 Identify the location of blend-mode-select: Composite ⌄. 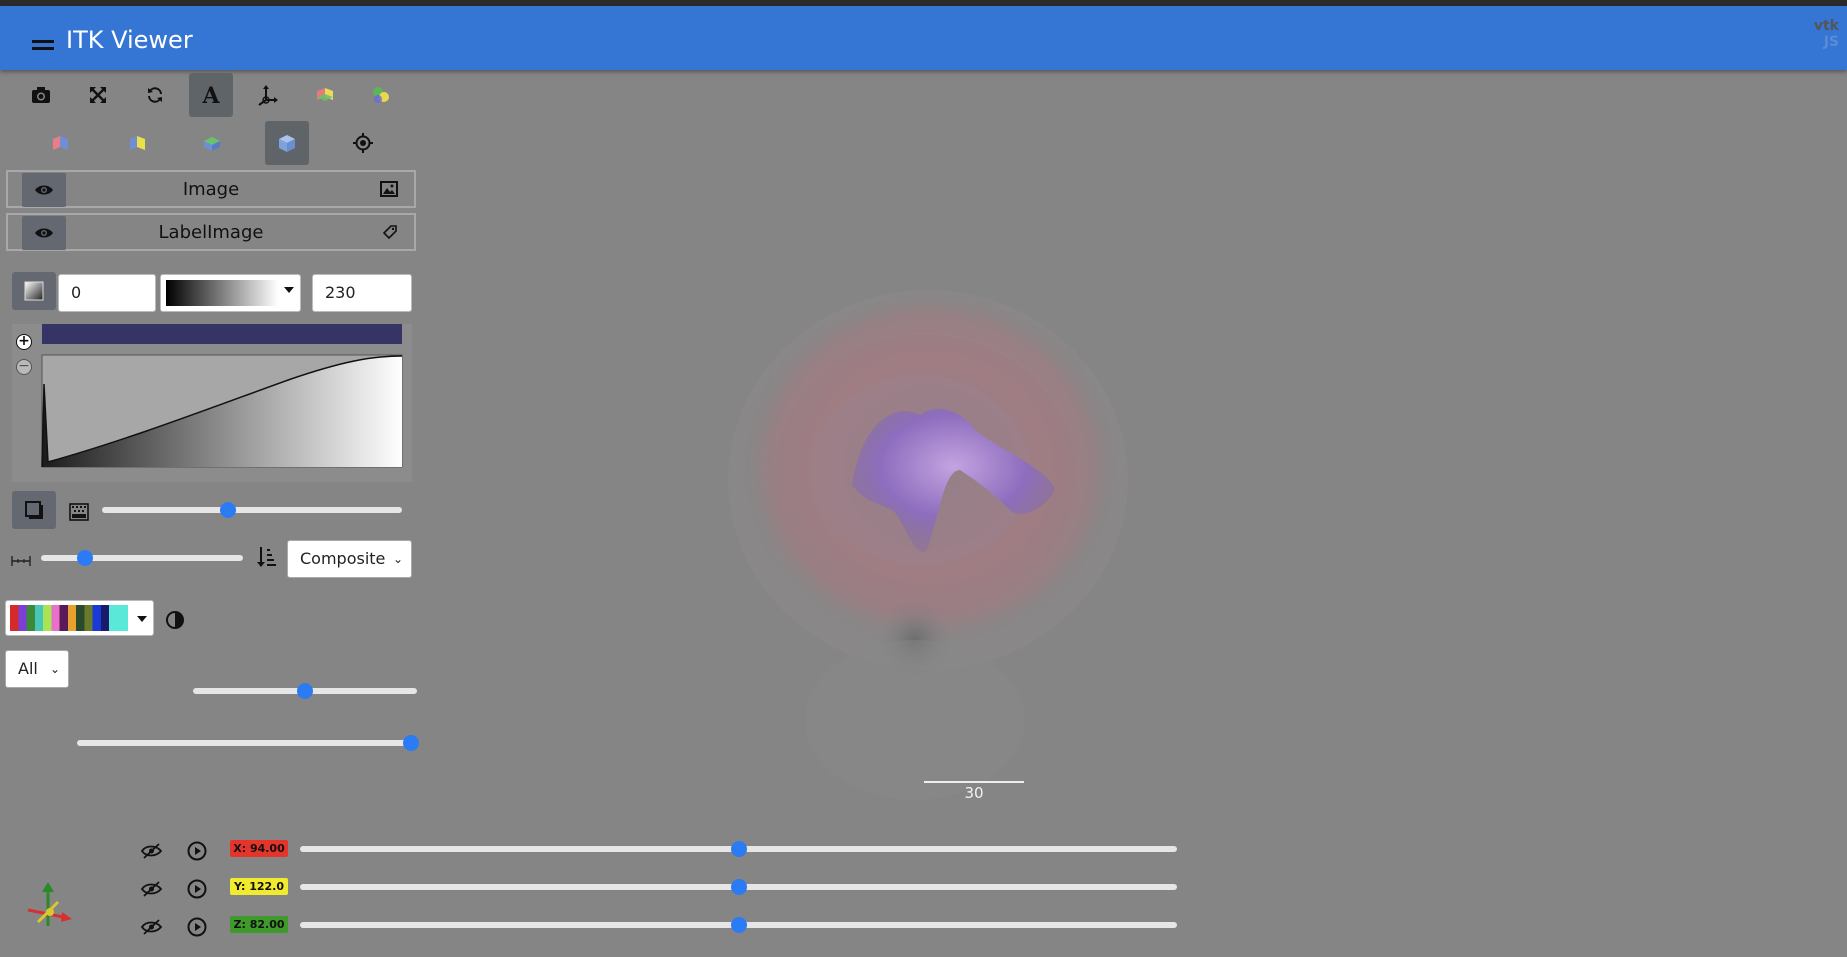
(349, 559).